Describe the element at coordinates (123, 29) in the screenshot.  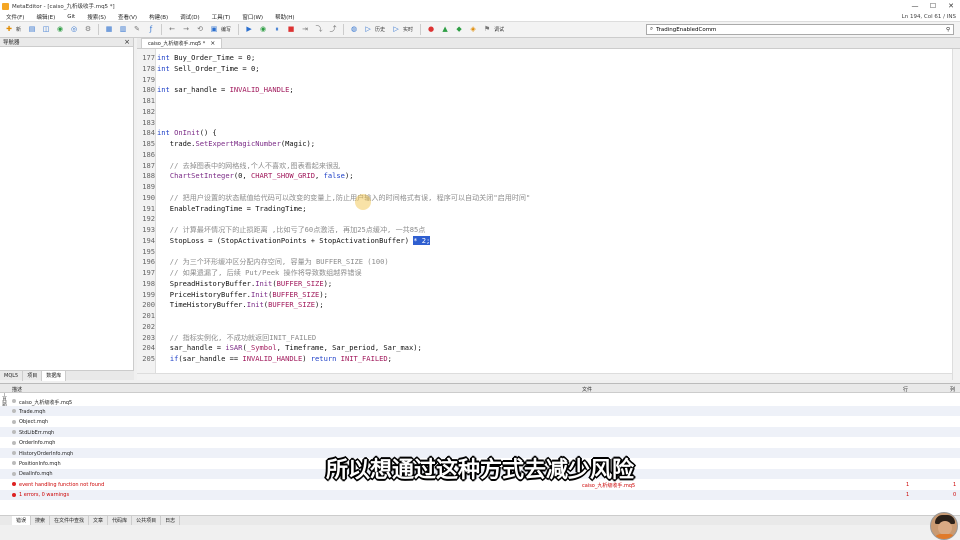
I see `split-view-icon: ▥` at that location.